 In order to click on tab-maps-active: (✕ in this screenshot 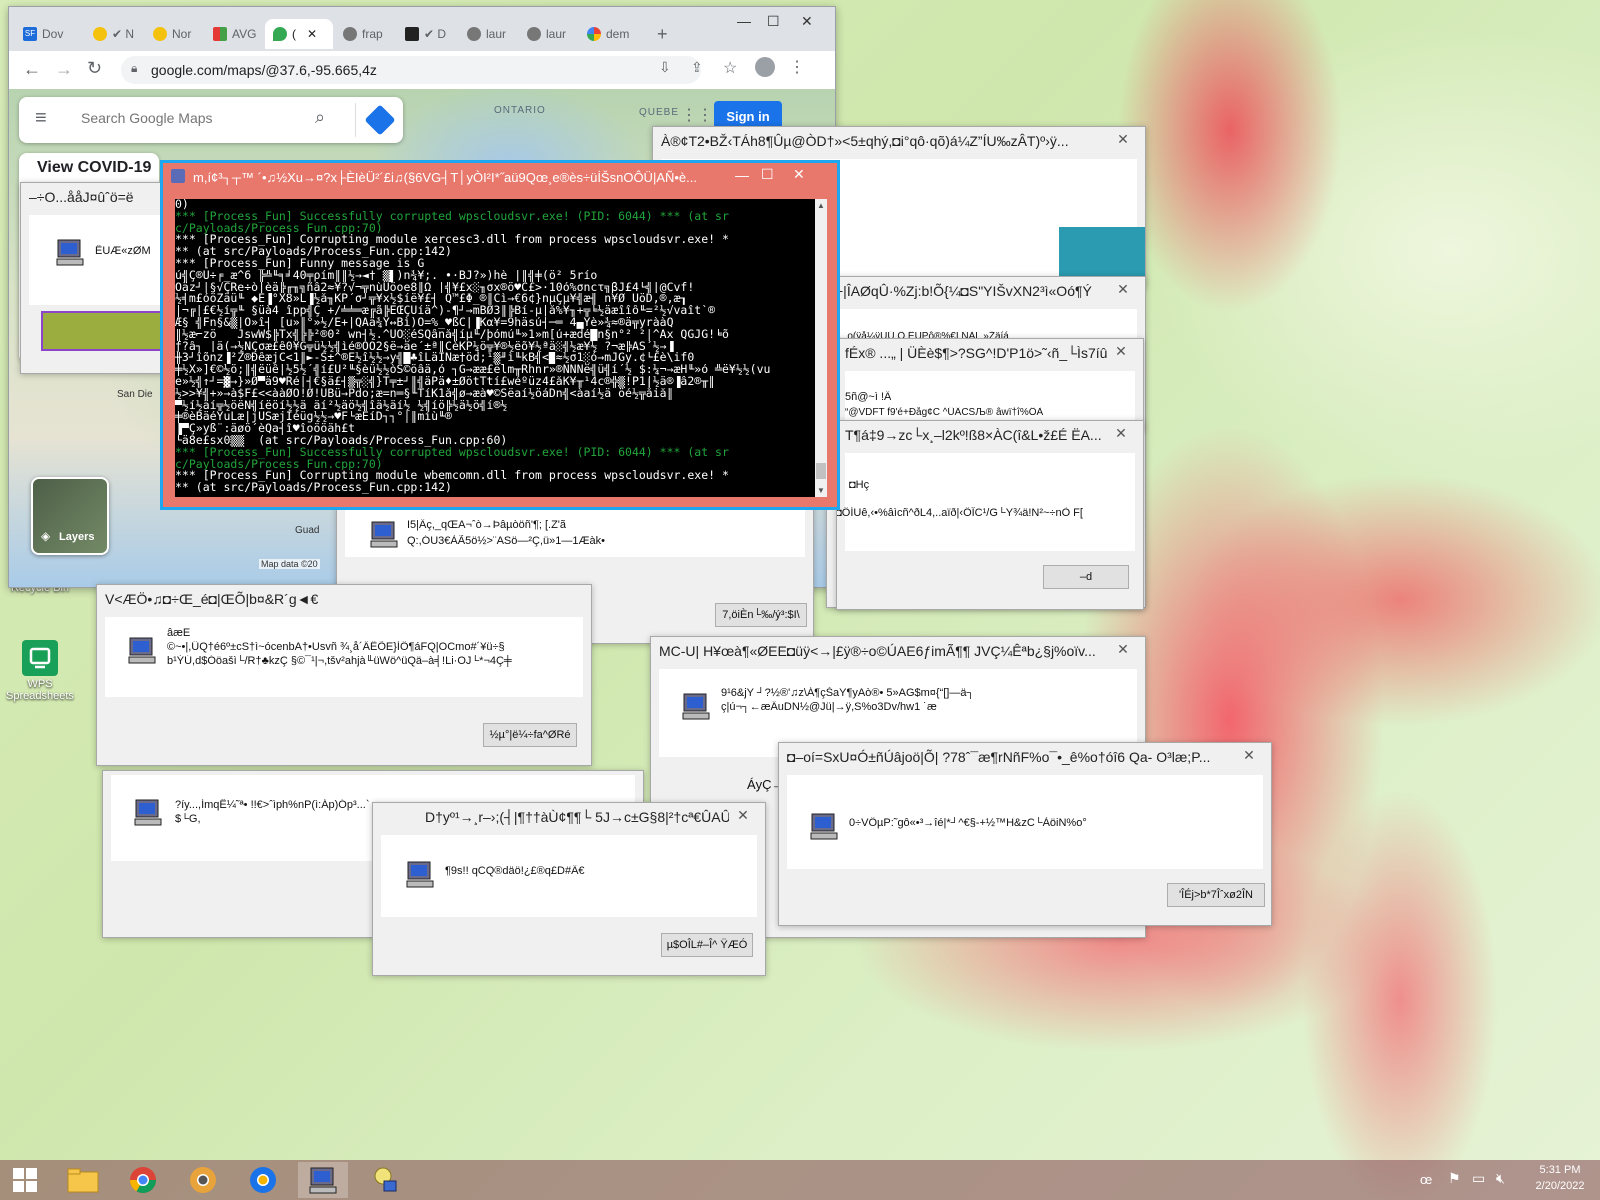, I will do `click(299, 34)`.